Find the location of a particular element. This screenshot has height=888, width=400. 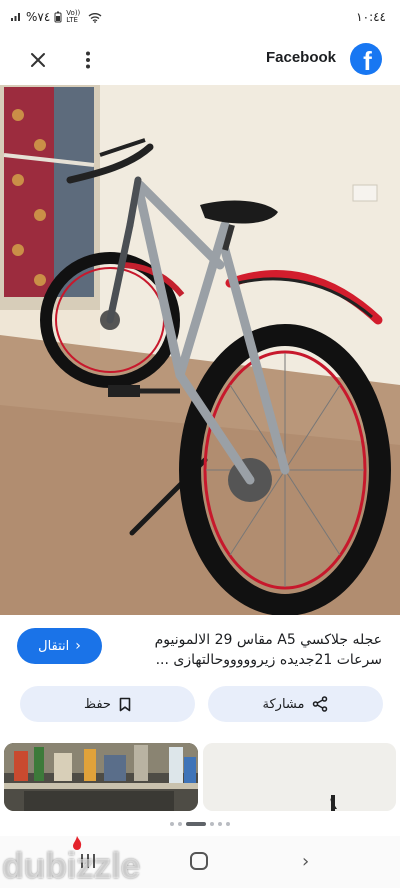

status-icons: %٧٤ Vo)) LTE is located at coordinates (56, 17).